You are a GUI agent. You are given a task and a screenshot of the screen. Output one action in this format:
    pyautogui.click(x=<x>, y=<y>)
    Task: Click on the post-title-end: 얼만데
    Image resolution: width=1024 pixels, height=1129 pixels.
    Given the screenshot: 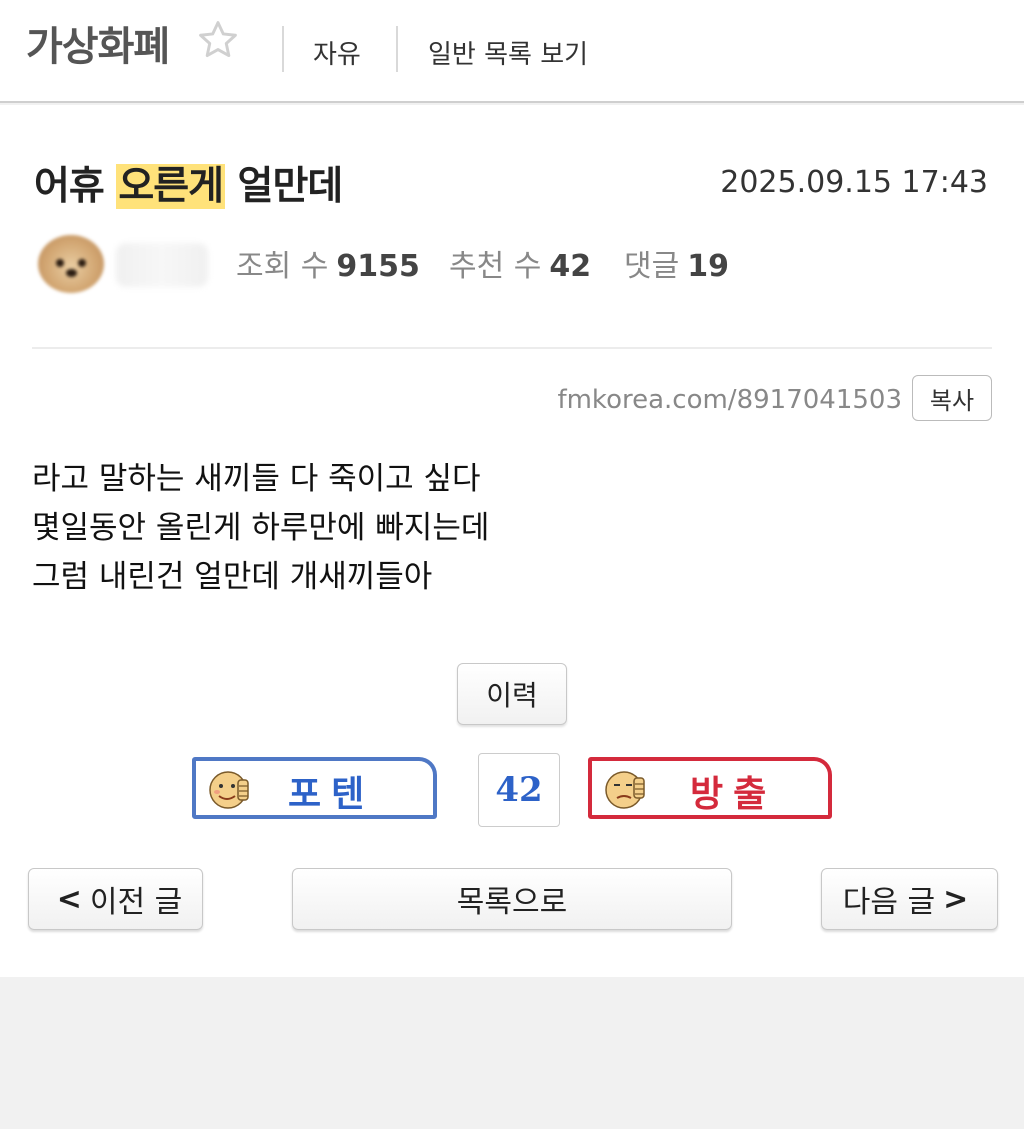 What is the action you would take?
    pyautogui.click(x=284, y=186)
    